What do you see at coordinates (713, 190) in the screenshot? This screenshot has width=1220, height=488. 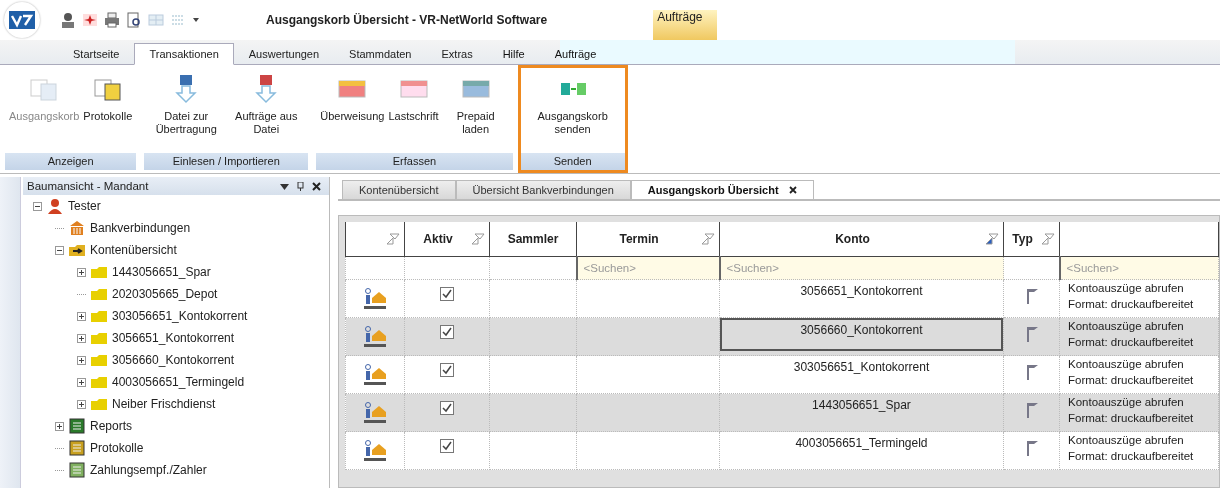 I see `tab-label: Ausgangskorb Übersicht` at bounding box center [713, 190].